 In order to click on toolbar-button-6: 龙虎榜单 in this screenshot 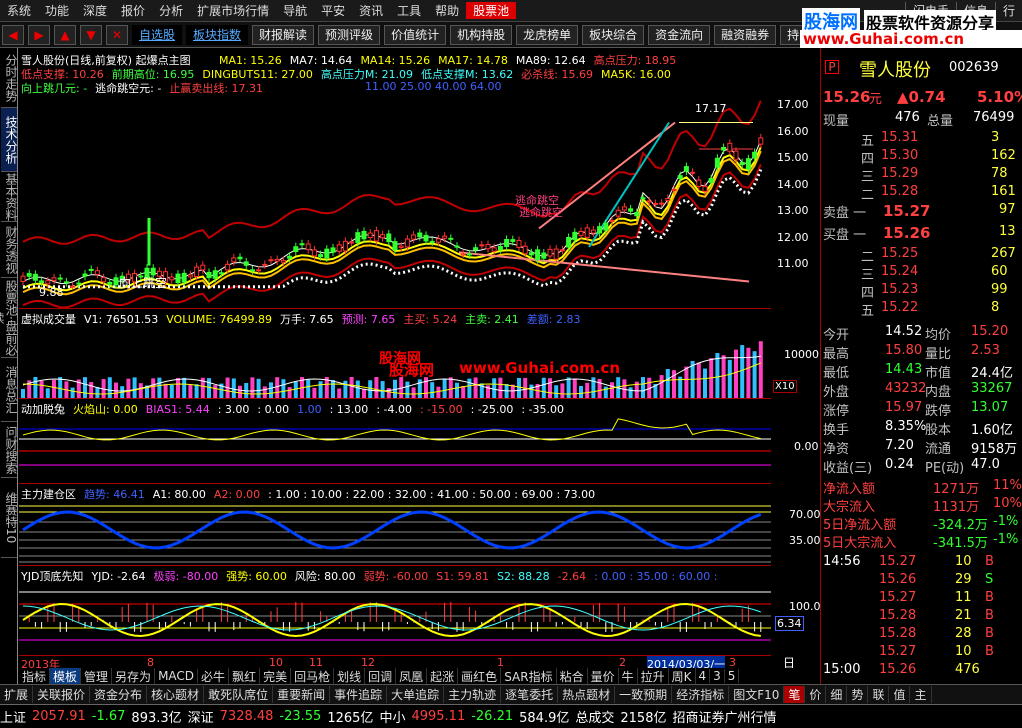, I will do `click(547, 34)`.